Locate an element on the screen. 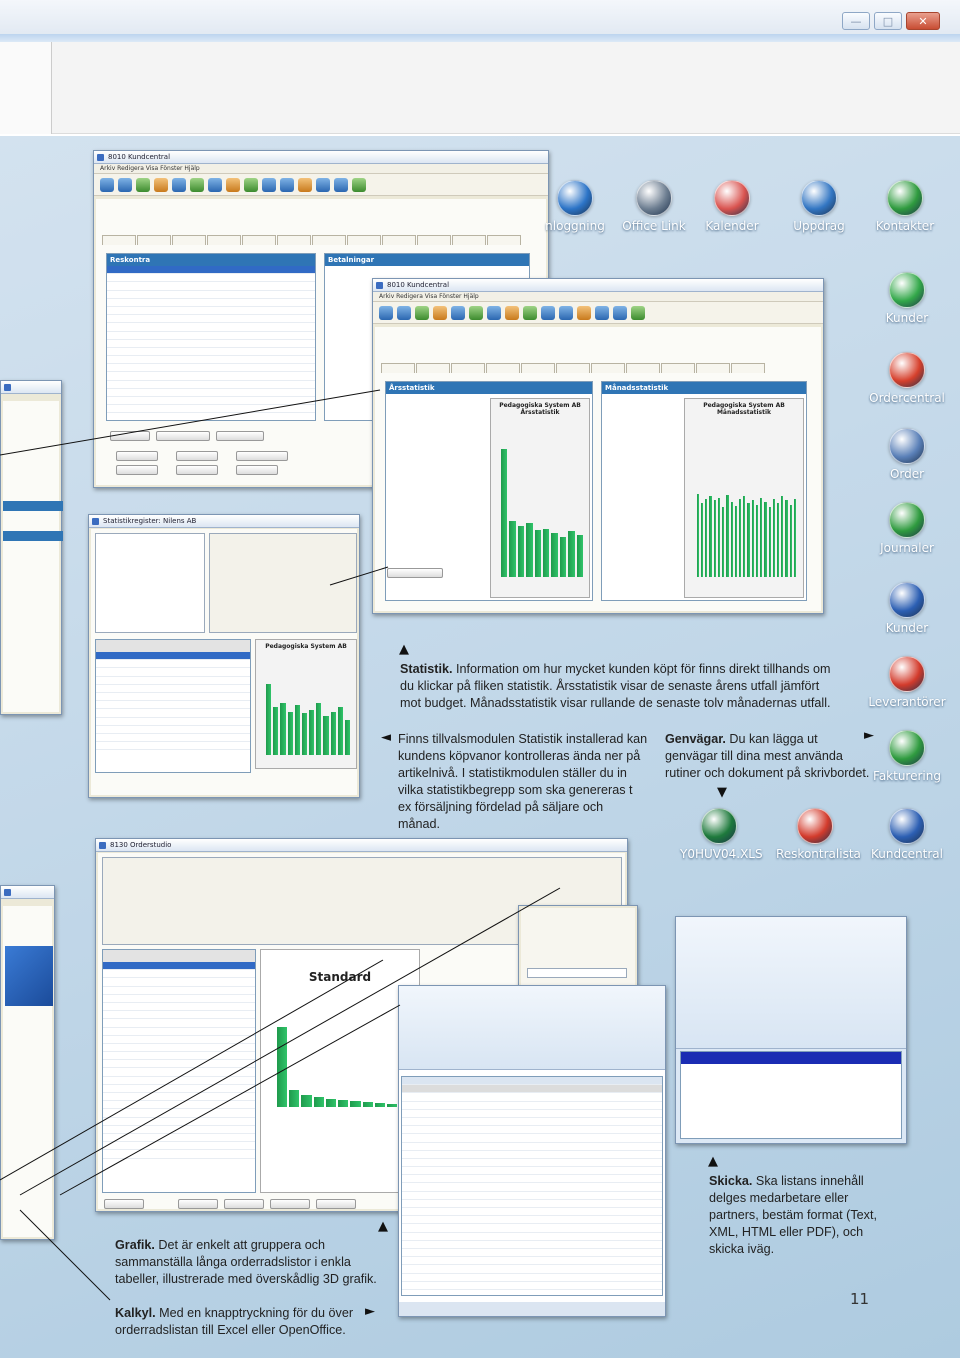 The width and height of the screenshot is (960, 1358). window-controls: — □ ✕ is located at coordinates (891, 21).